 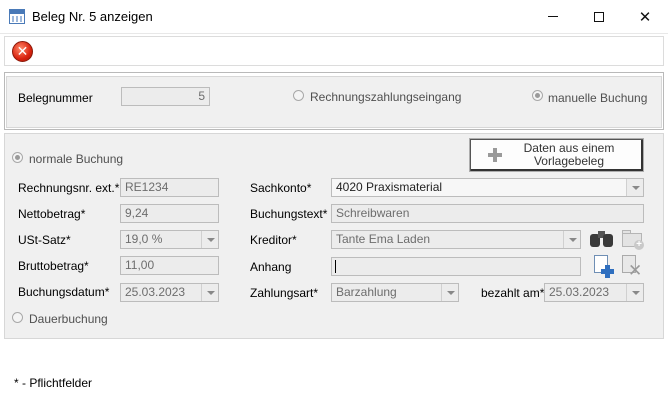 I want to click on toolbar: ✕, so click(x=334, y=51).